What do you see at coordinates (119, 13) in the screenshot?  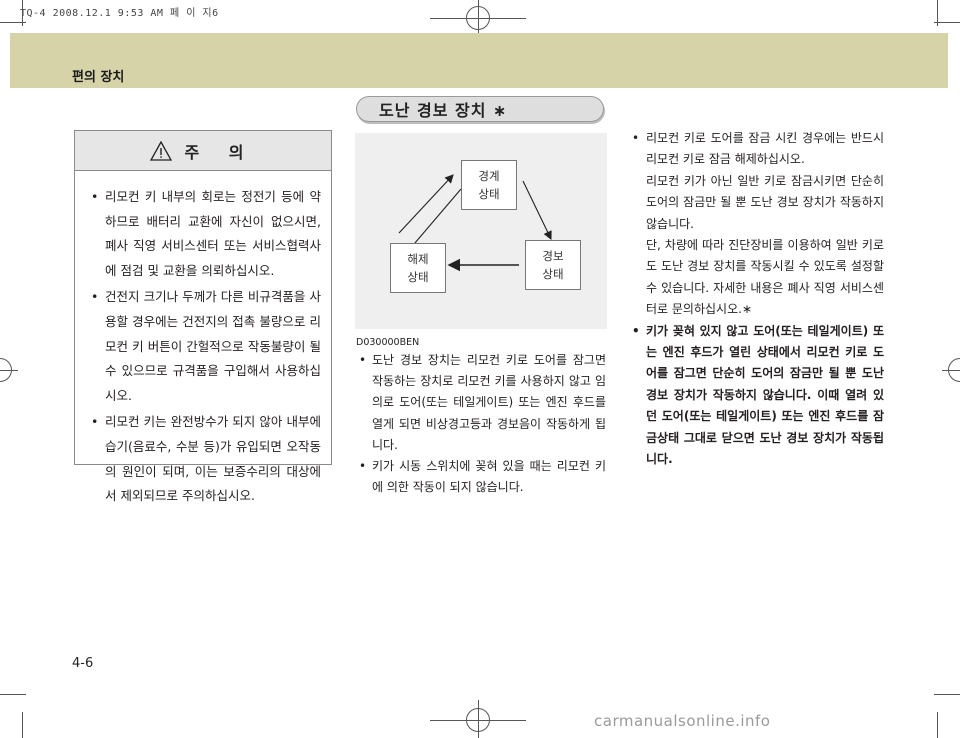 I see `print-header: TQ-4 2008.12.1 9:53 AM 페 이 지6` at bounding box center [119, 13].